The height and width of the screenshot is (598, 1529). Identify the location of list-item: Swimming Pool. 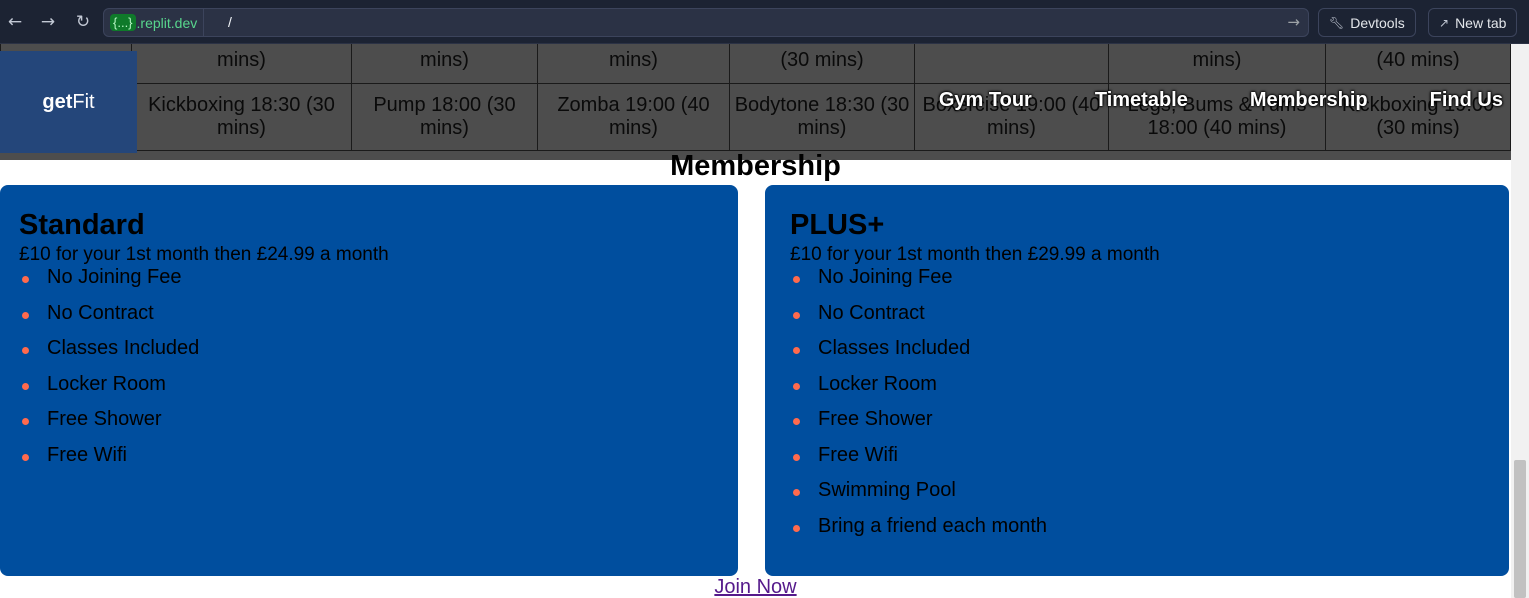
(918, 497).